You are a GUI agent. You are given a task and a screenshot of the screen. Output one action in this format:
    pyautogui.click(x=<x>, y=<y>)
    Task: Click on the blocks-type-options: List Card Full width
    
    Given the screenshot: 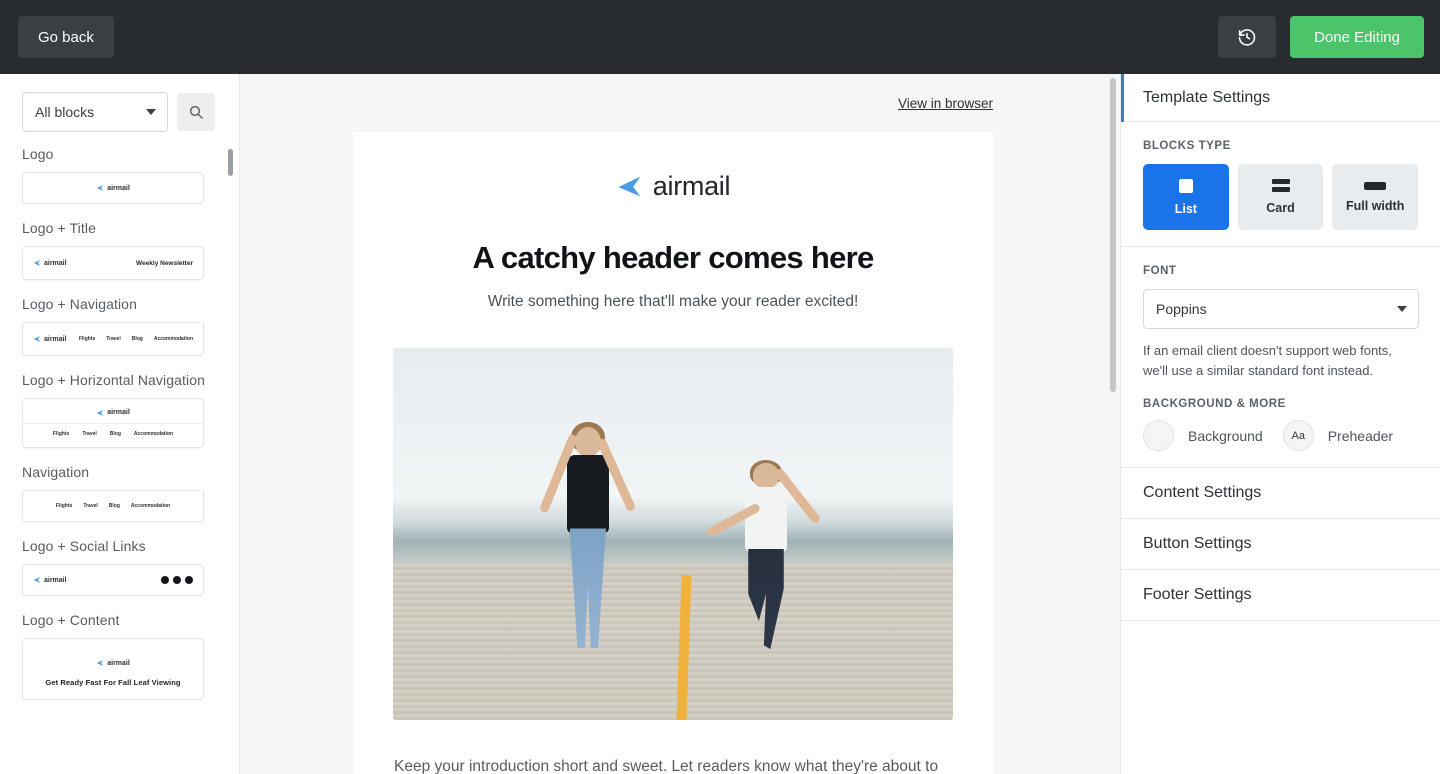 What is the action you would take?
    pyautogui.click(x=1281, y=197)
    